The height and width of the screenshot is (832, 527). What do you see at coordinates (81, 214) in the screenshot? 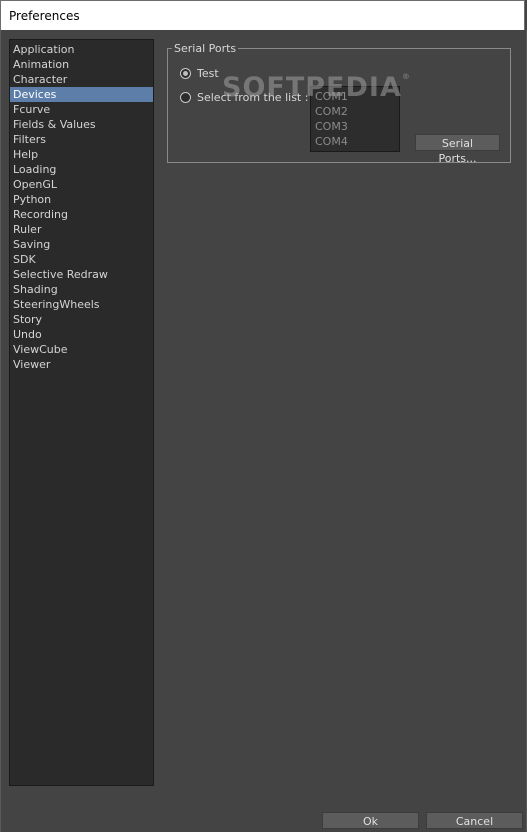
I see `sidebar-item-recording: Recording` at bounding box center [81, 214].